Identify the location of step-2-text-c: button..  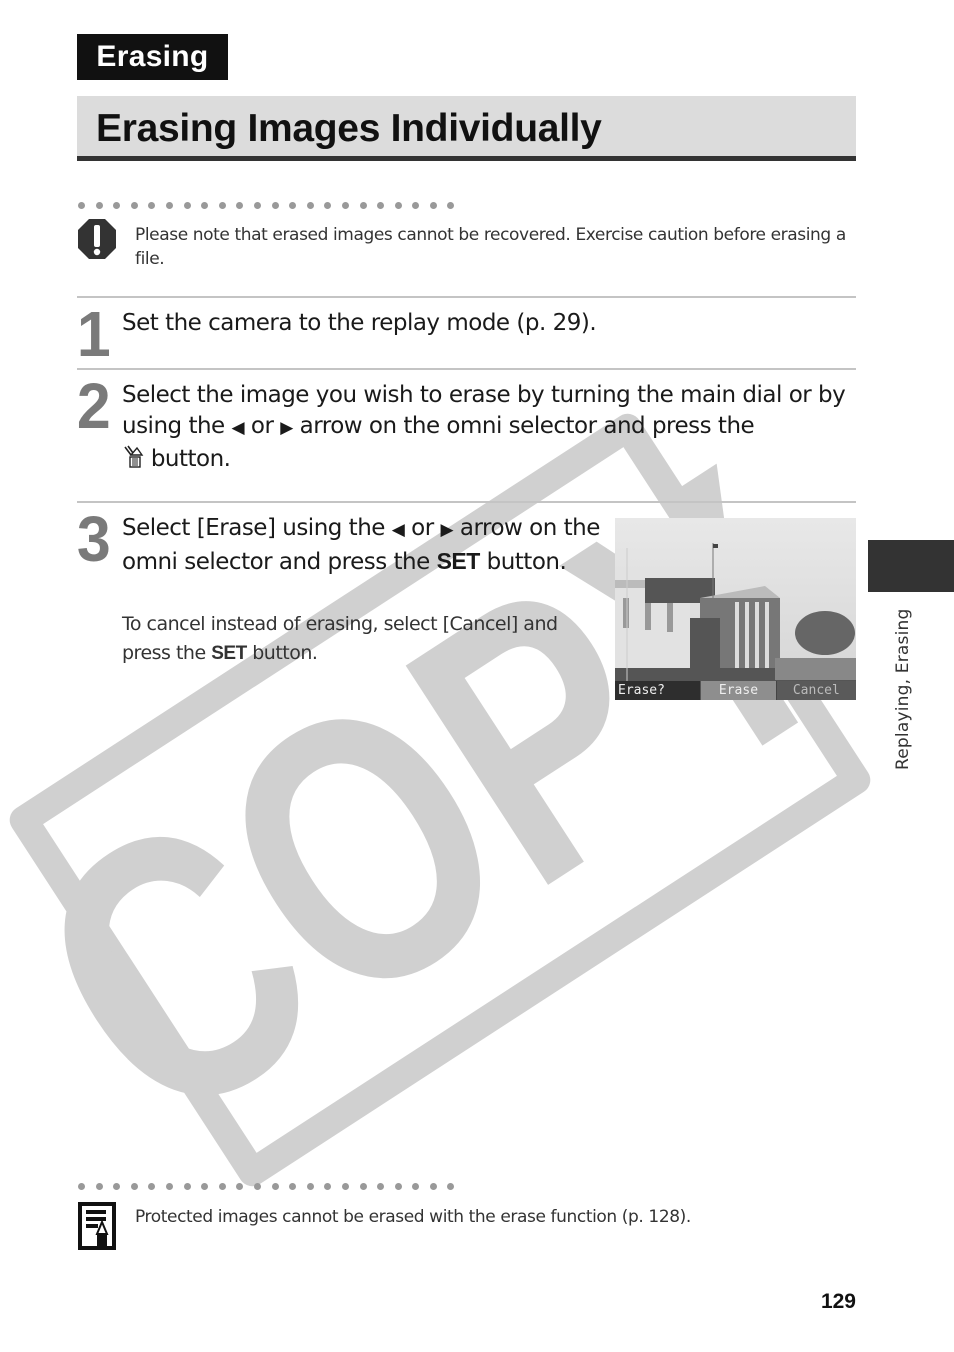
(190, 459).